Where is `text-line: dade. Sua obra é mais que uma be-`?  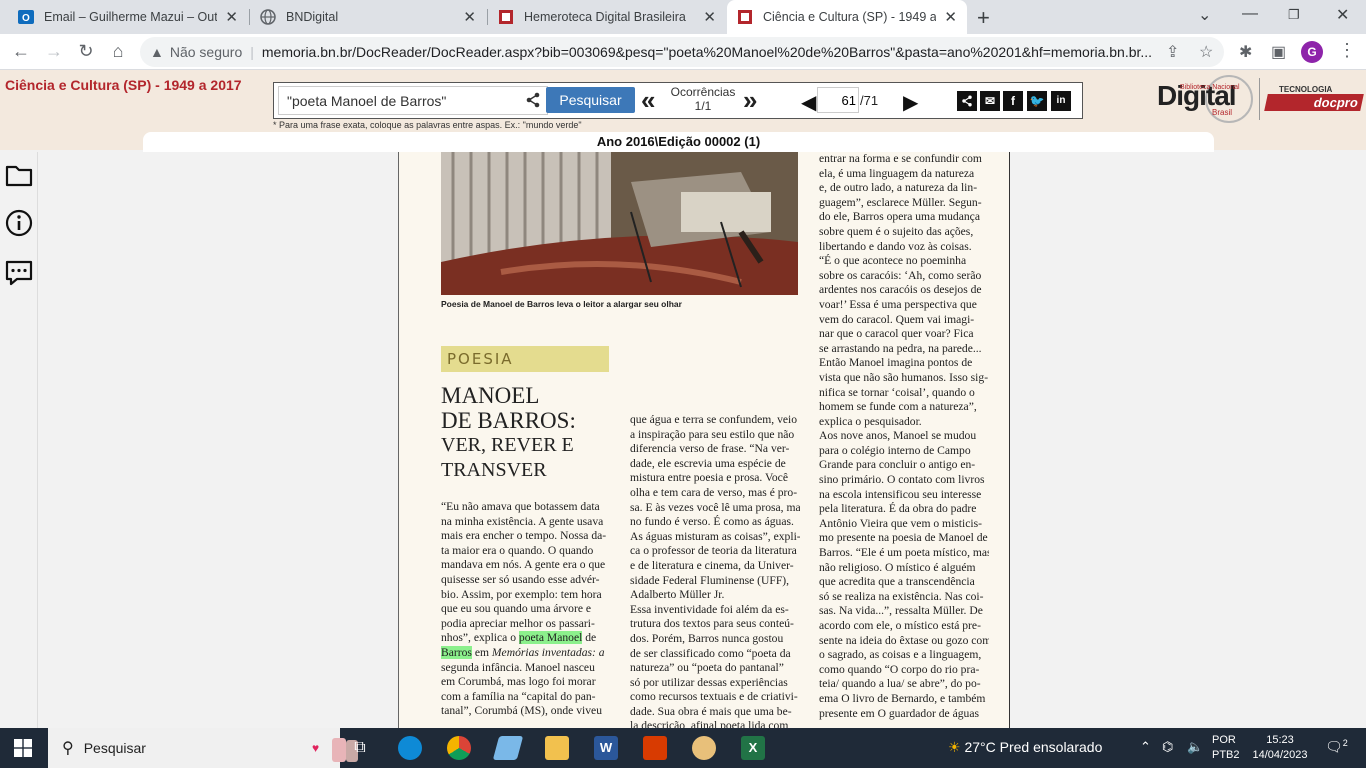 text-line: dade. Sua obra é mais que uma be- is located at coordinates (711, 711).